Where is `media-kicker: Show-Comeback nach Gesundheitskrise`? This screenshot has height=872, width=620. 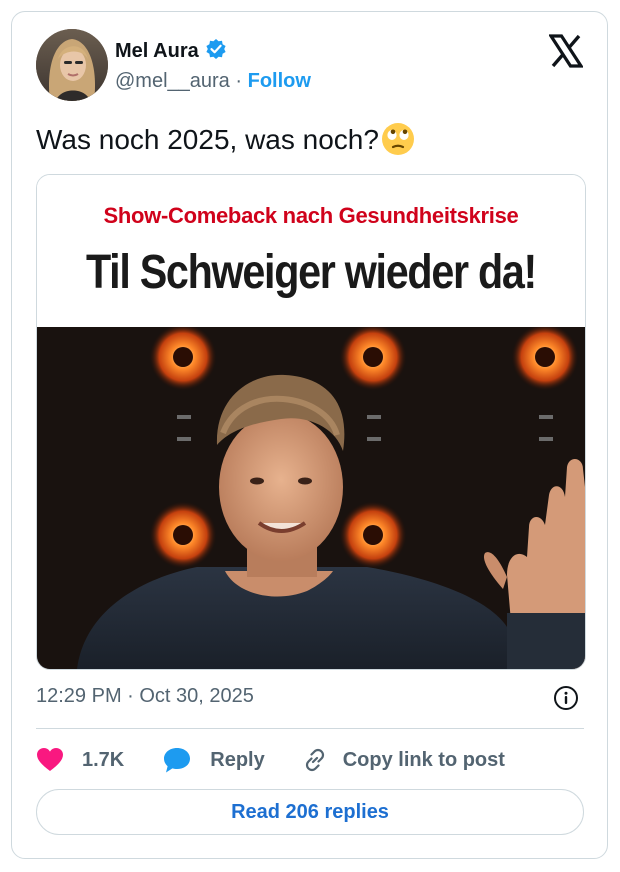 media-kicker: Show-Comeback nach Gesundheitskrise is located at coordinates (311, 215).